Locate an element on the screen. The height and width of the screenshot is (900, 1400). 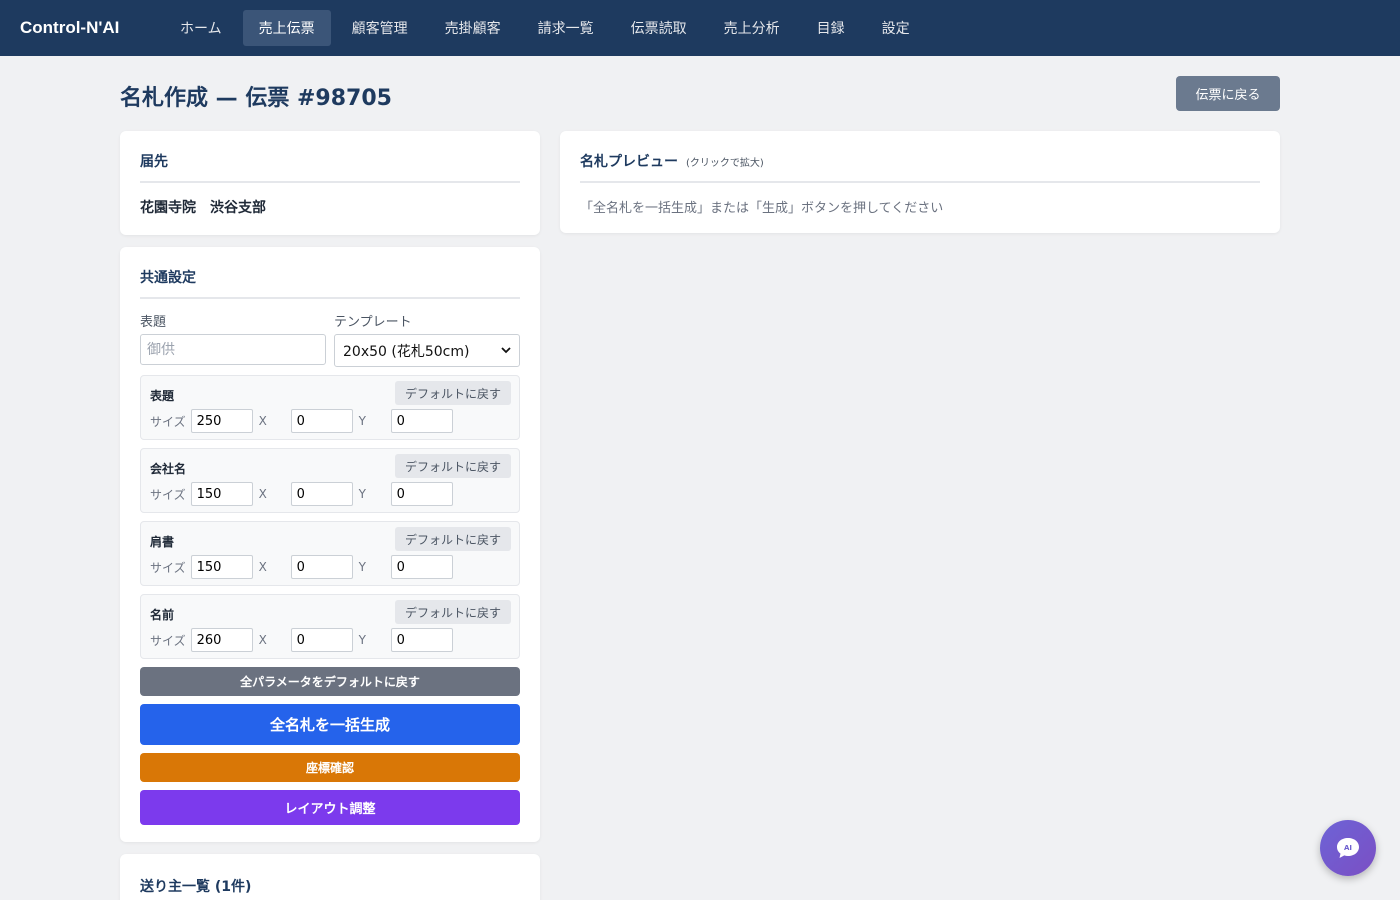
destination-card: 届先 花園寺院 渋谷支部 is located at coordinates (330, 183).